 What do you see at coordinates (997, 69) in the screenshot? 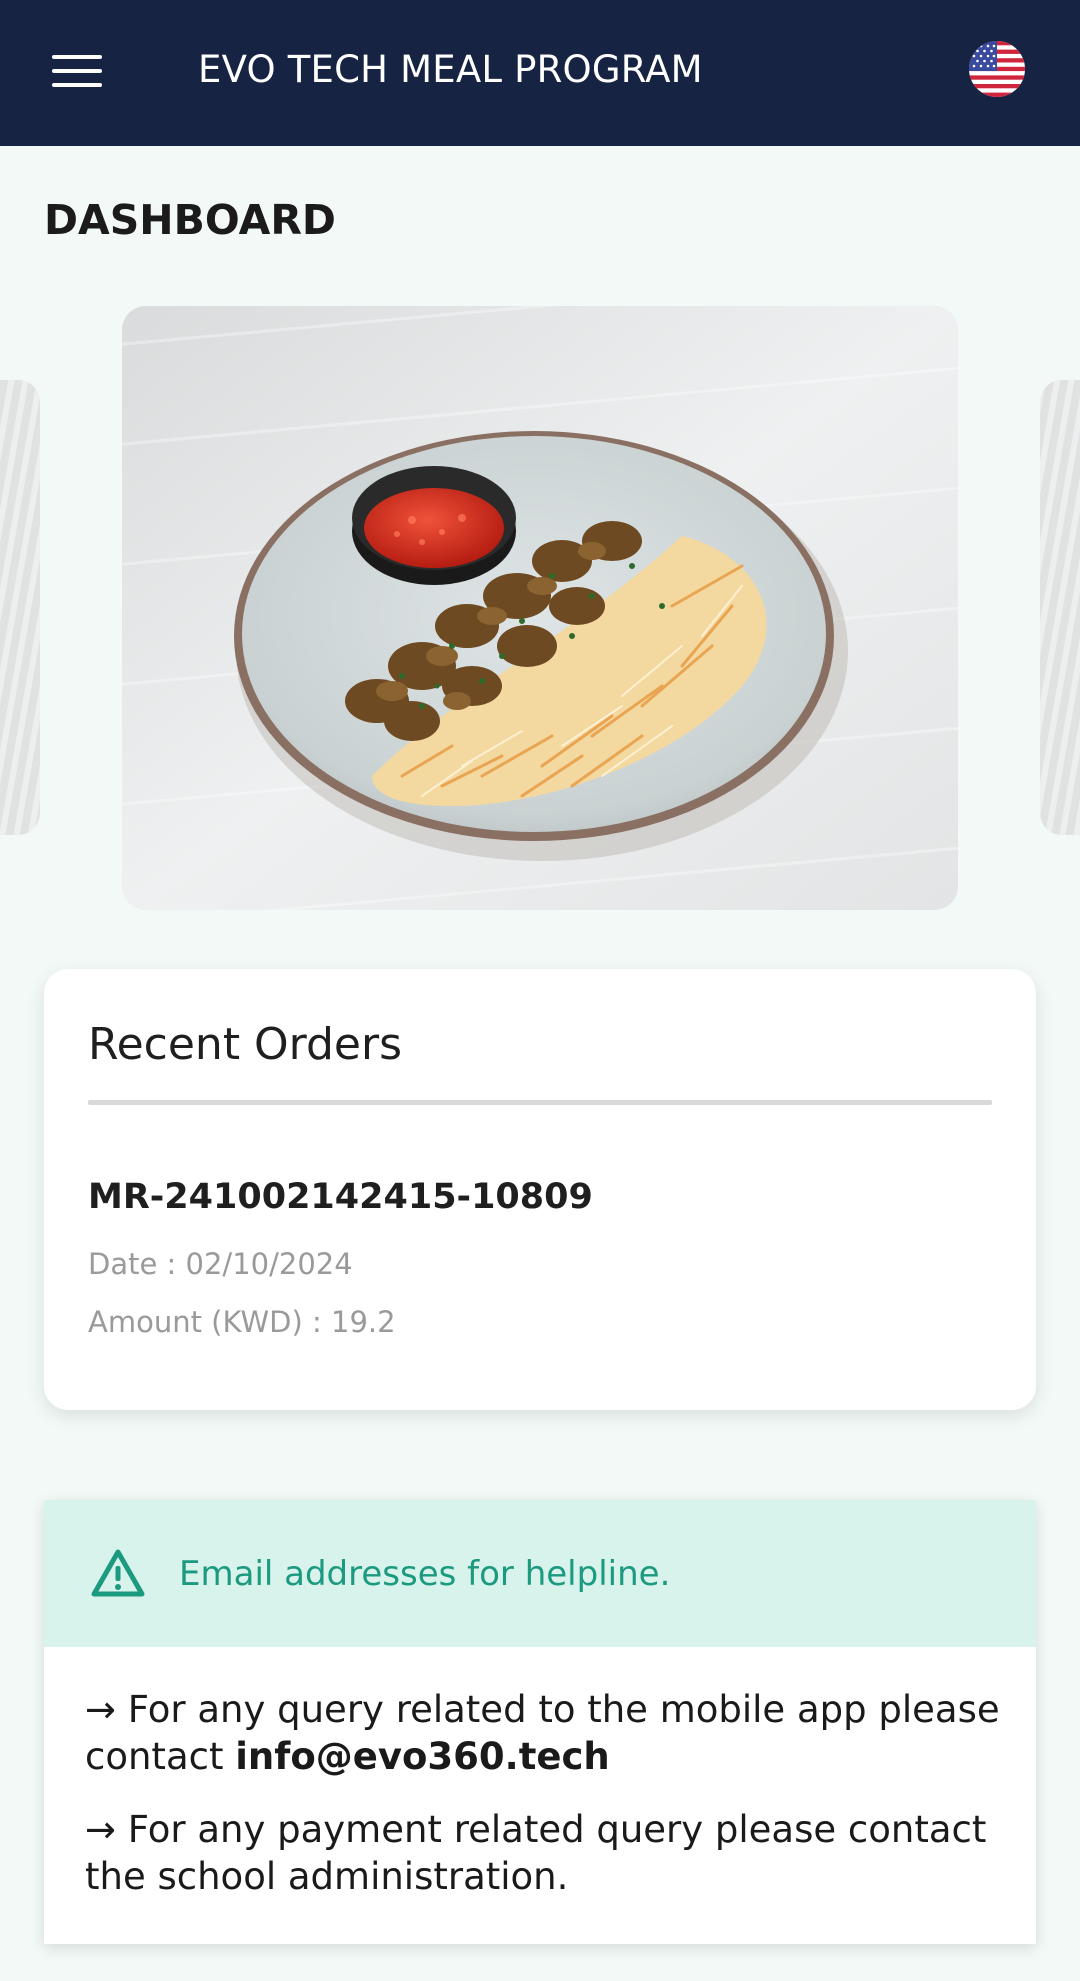
I see `us-flag-icon` at bounding box center [997, 69].